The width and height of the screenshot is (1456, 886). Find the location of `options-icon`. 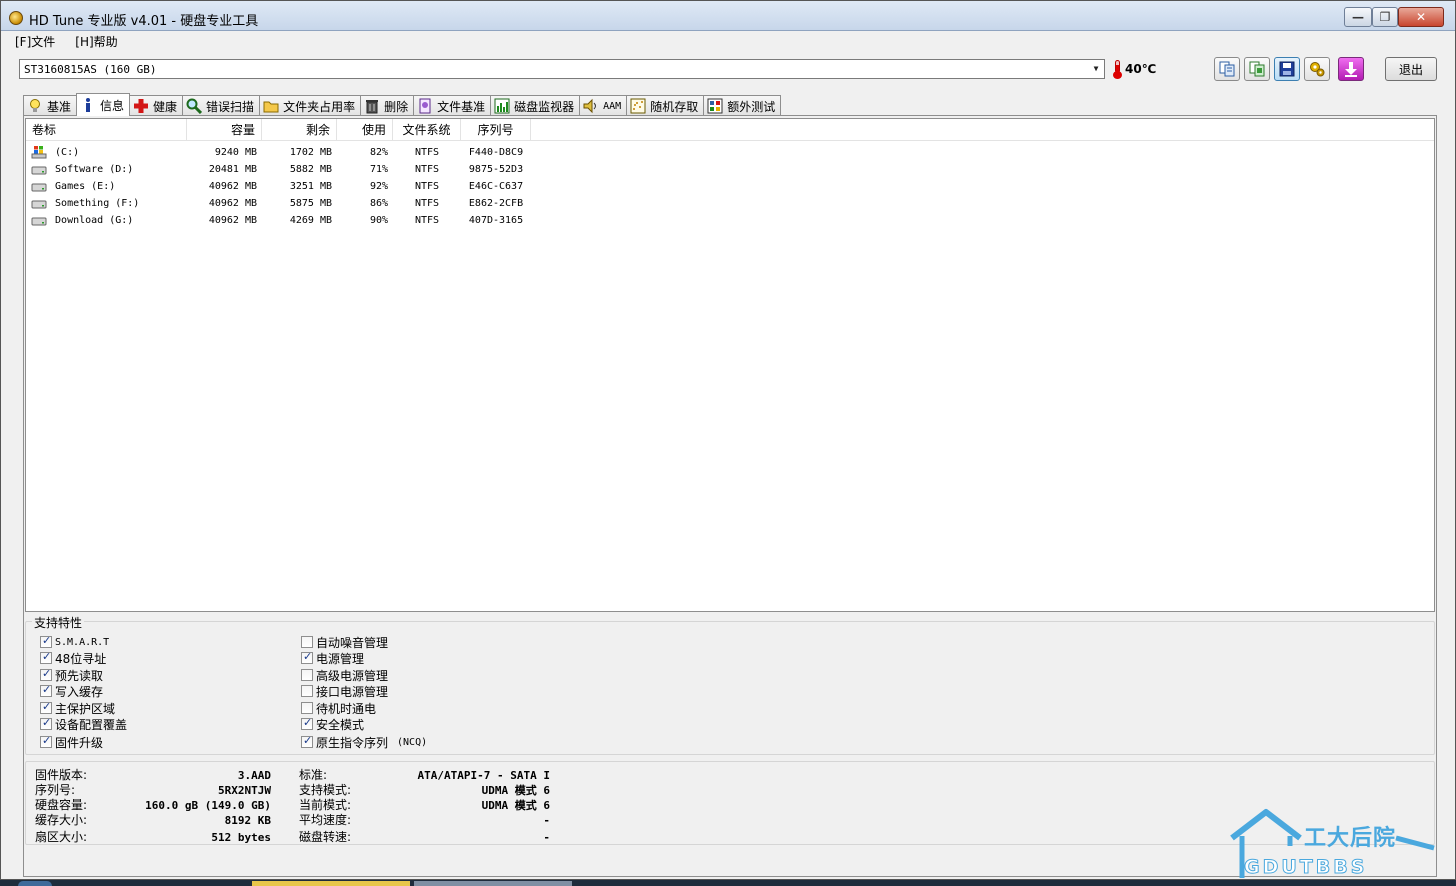

options-icon is located at coordinates (1317, 69).